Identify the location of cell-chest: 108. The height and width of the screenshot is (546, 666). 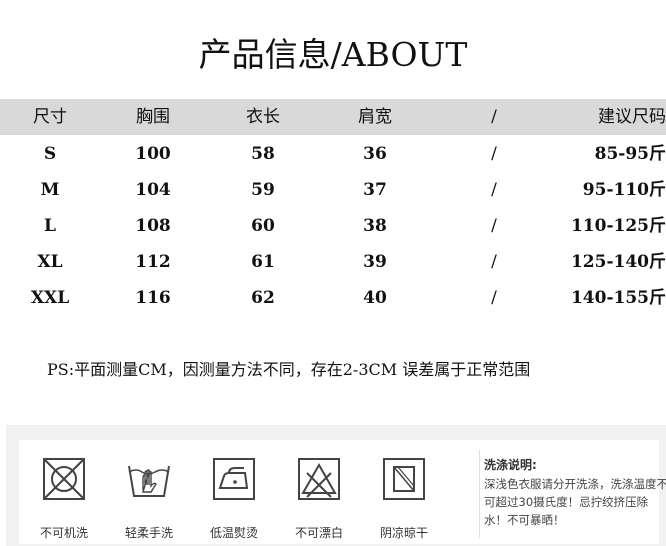
(153, 226).